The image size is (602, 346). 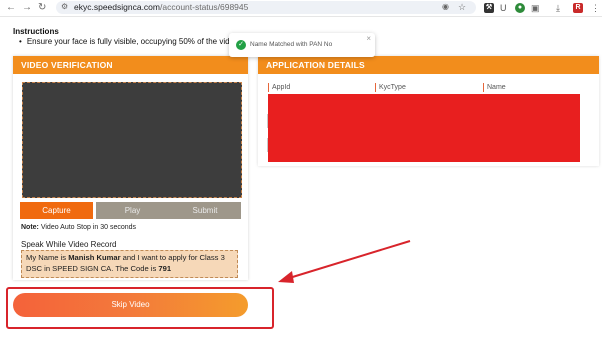 I want to click on key-icon: ◉, so click(x=445, y=7).